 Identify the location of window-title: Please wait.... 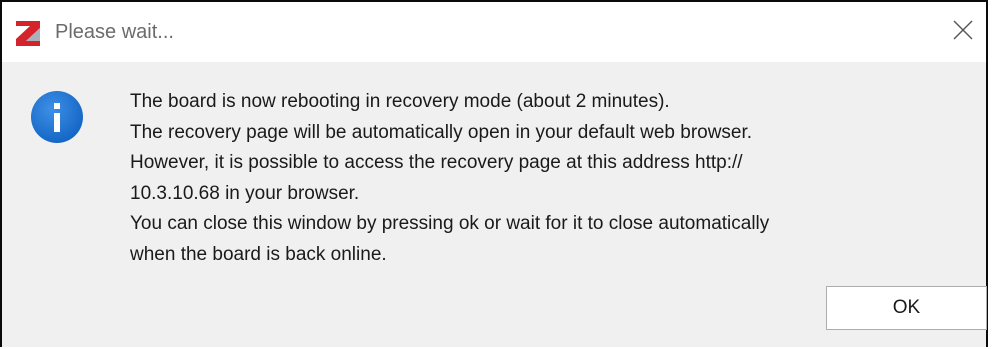
(114, 32).